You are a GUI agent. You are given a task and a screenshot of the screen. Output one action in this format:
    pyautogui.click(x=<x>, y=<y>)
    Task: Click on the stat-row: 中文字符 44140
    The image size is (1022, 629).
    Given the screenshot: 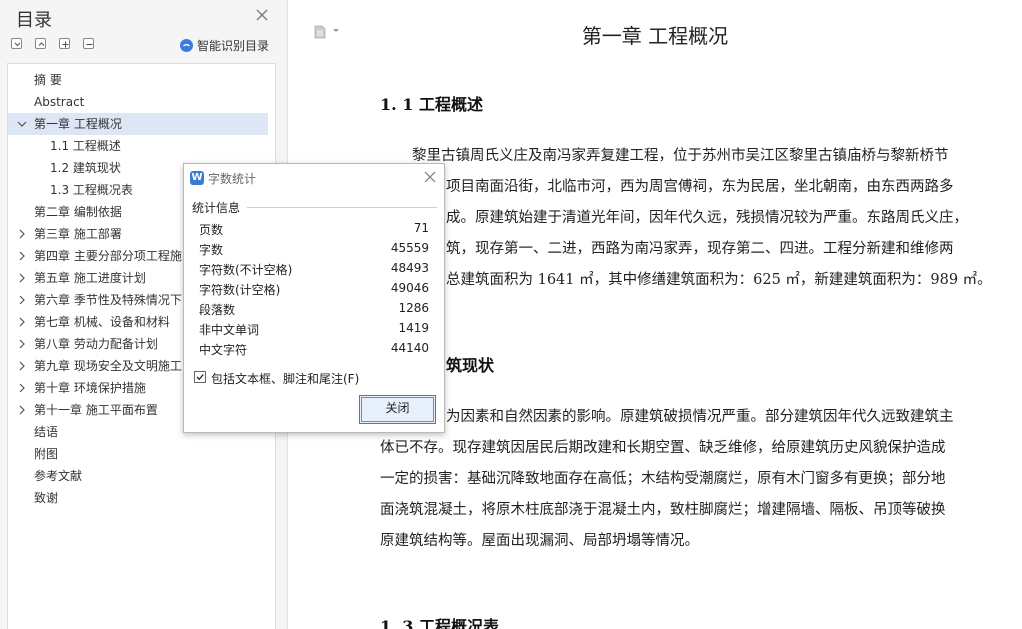 What is the action you would take?
    pyautogui.click(x=314, y=351)
    